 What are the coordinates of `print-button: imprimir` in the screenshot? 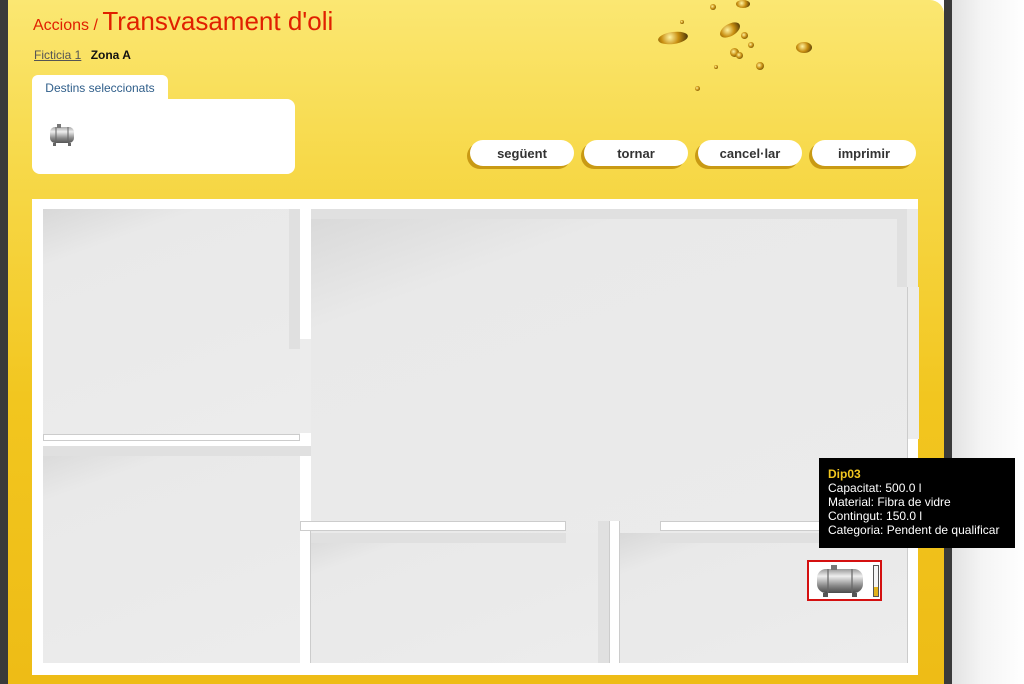 It's located at (864, 153).